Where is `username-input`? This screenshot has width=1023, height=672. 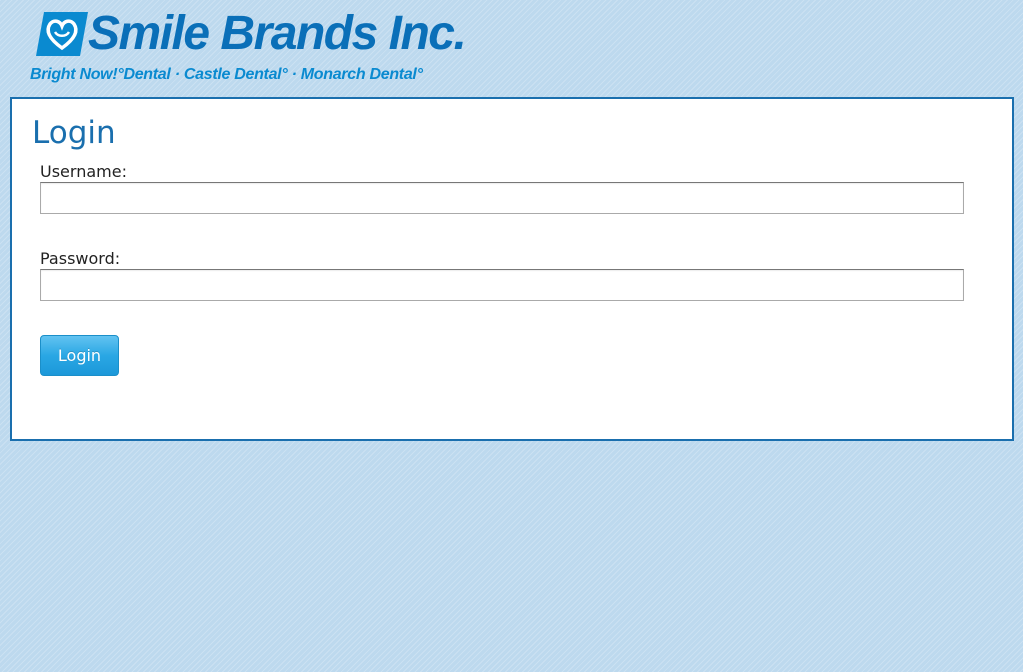
username-input is located at coordinates (502, 198).